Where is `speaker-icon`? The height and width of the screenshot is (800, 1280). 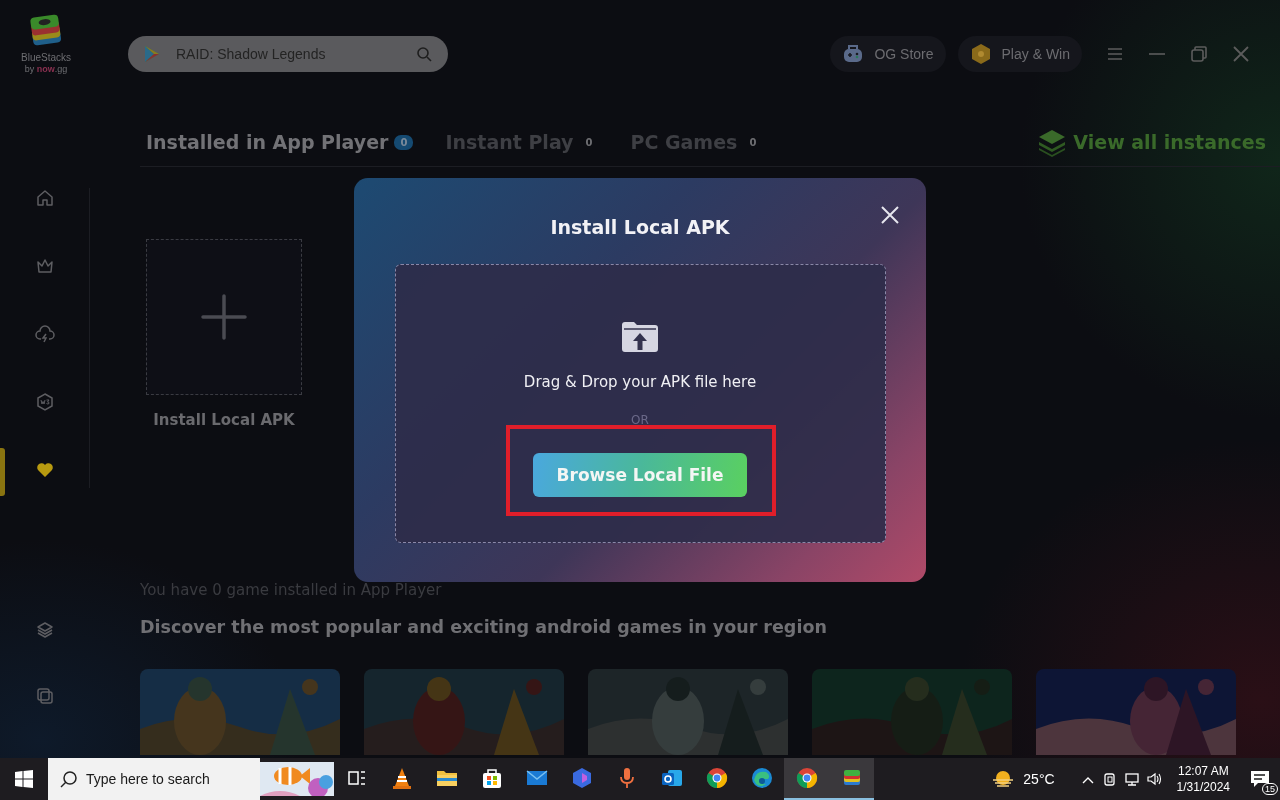
speaker-icon is located at coordinates (1153, 779).